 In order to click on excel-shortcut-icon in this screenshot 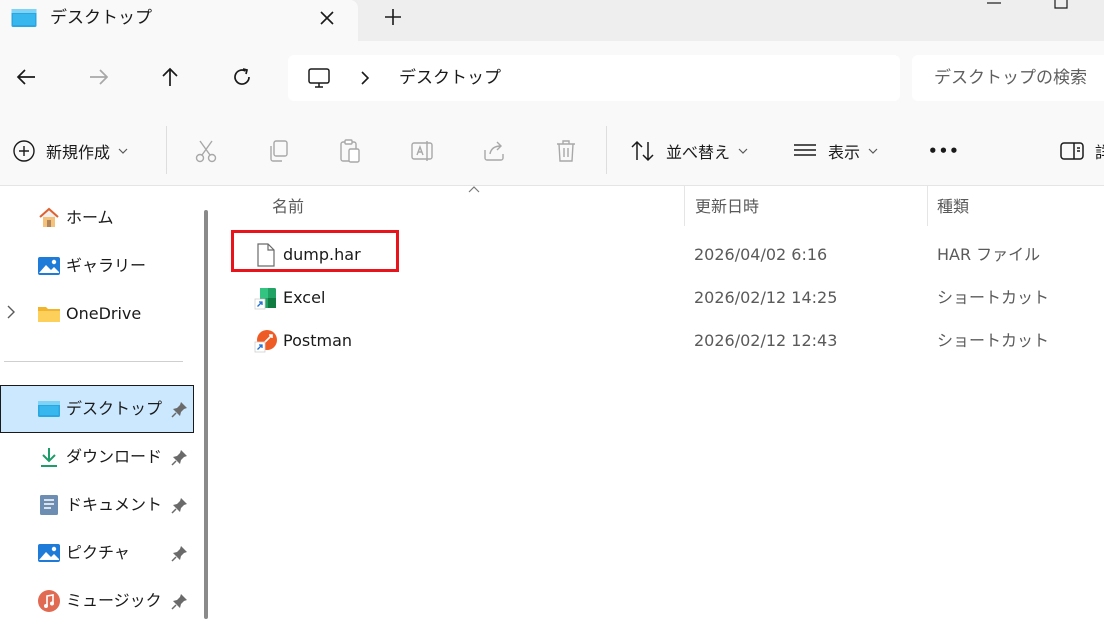, I will do `click(266, 298)`.